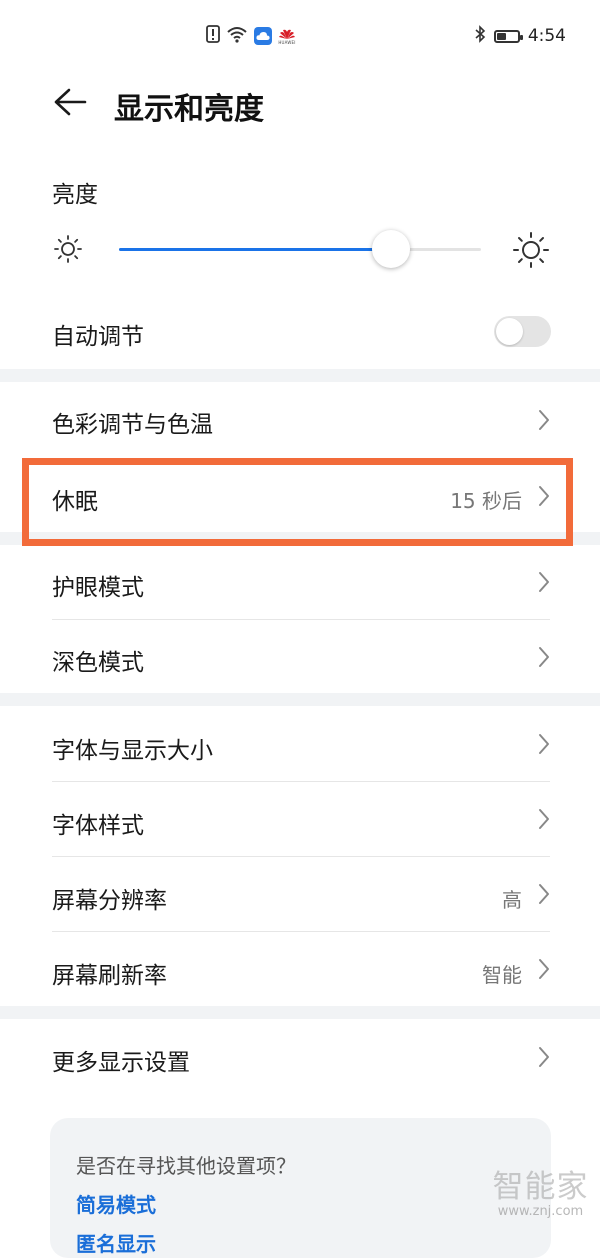 The width and height of the screenshot is (600, 1258). What do you see at coordinates (300, 743) in the screenshot?
I see `settings-item-font-size: 字体与显示大小` at bounding box center [300, 743].